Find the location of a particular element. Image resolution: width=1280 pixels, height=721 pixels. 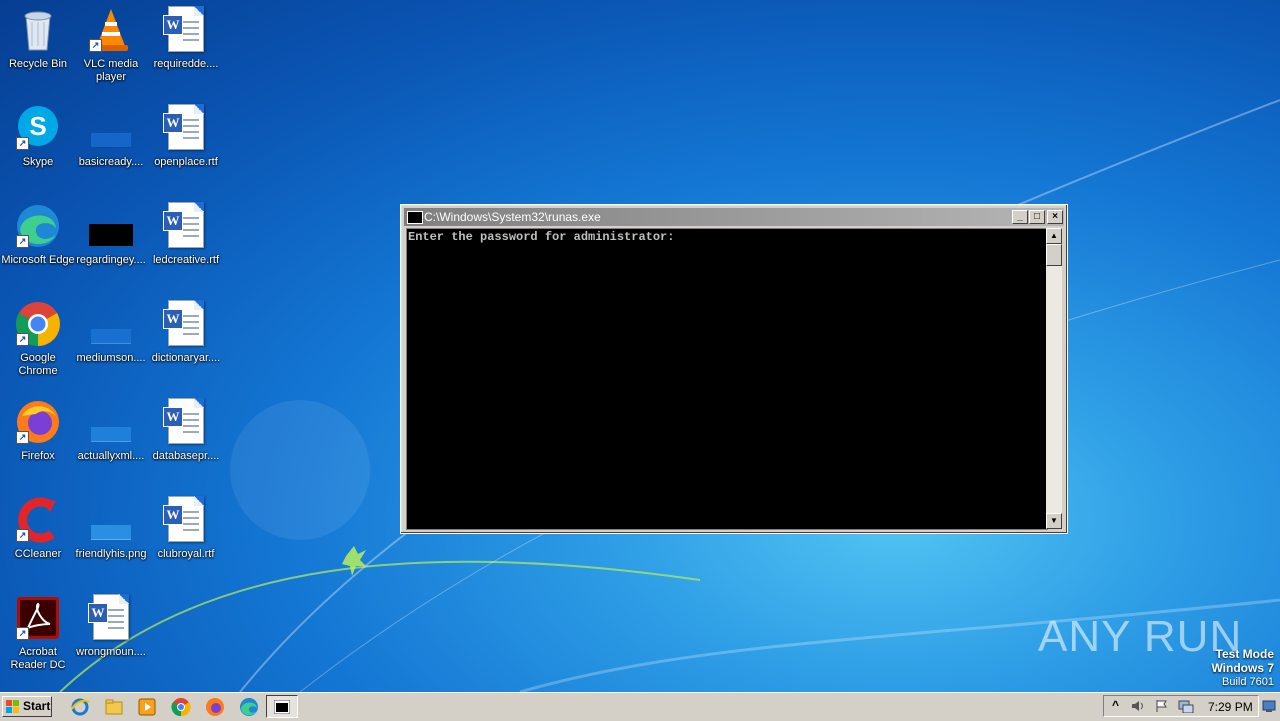

internet-explorer-icon is located at coordinates (80, 707).